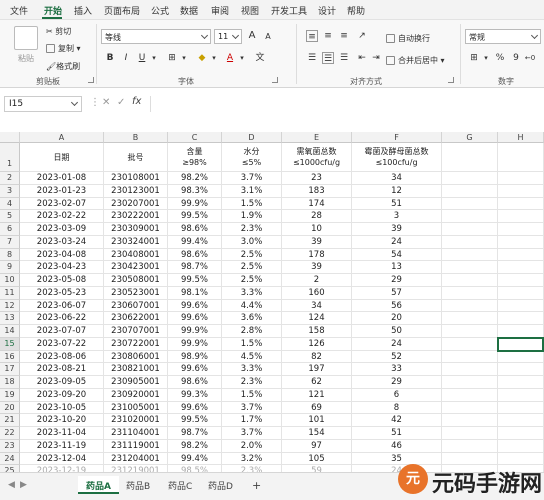 This screenshot has height=500, width=544. What do you see at coordinates (62, 306) in the screenshot?
I see `table-cell: 2023-06-07` at bounding box center [62, 306].